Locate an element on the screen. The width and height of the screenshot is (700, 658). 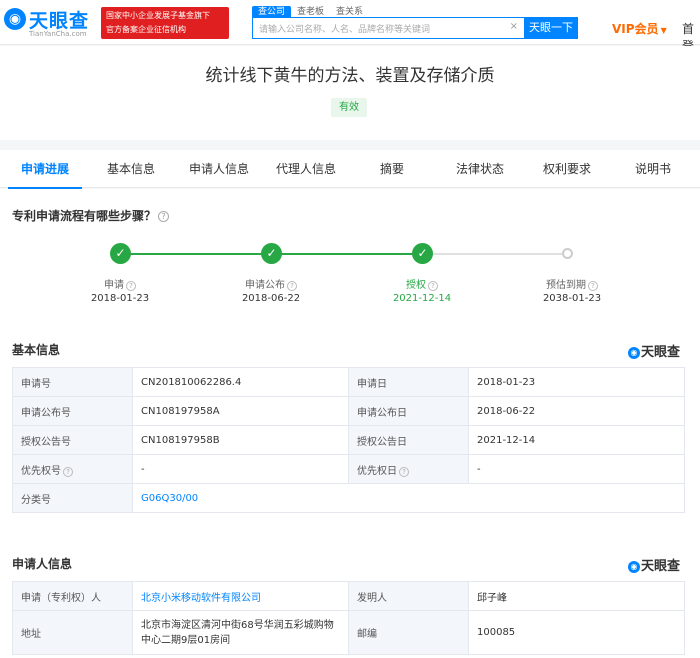
patent-title-card: 统计线下黄牛的方法、装置及存储介质 有效 is located at coordinates (350, 93).